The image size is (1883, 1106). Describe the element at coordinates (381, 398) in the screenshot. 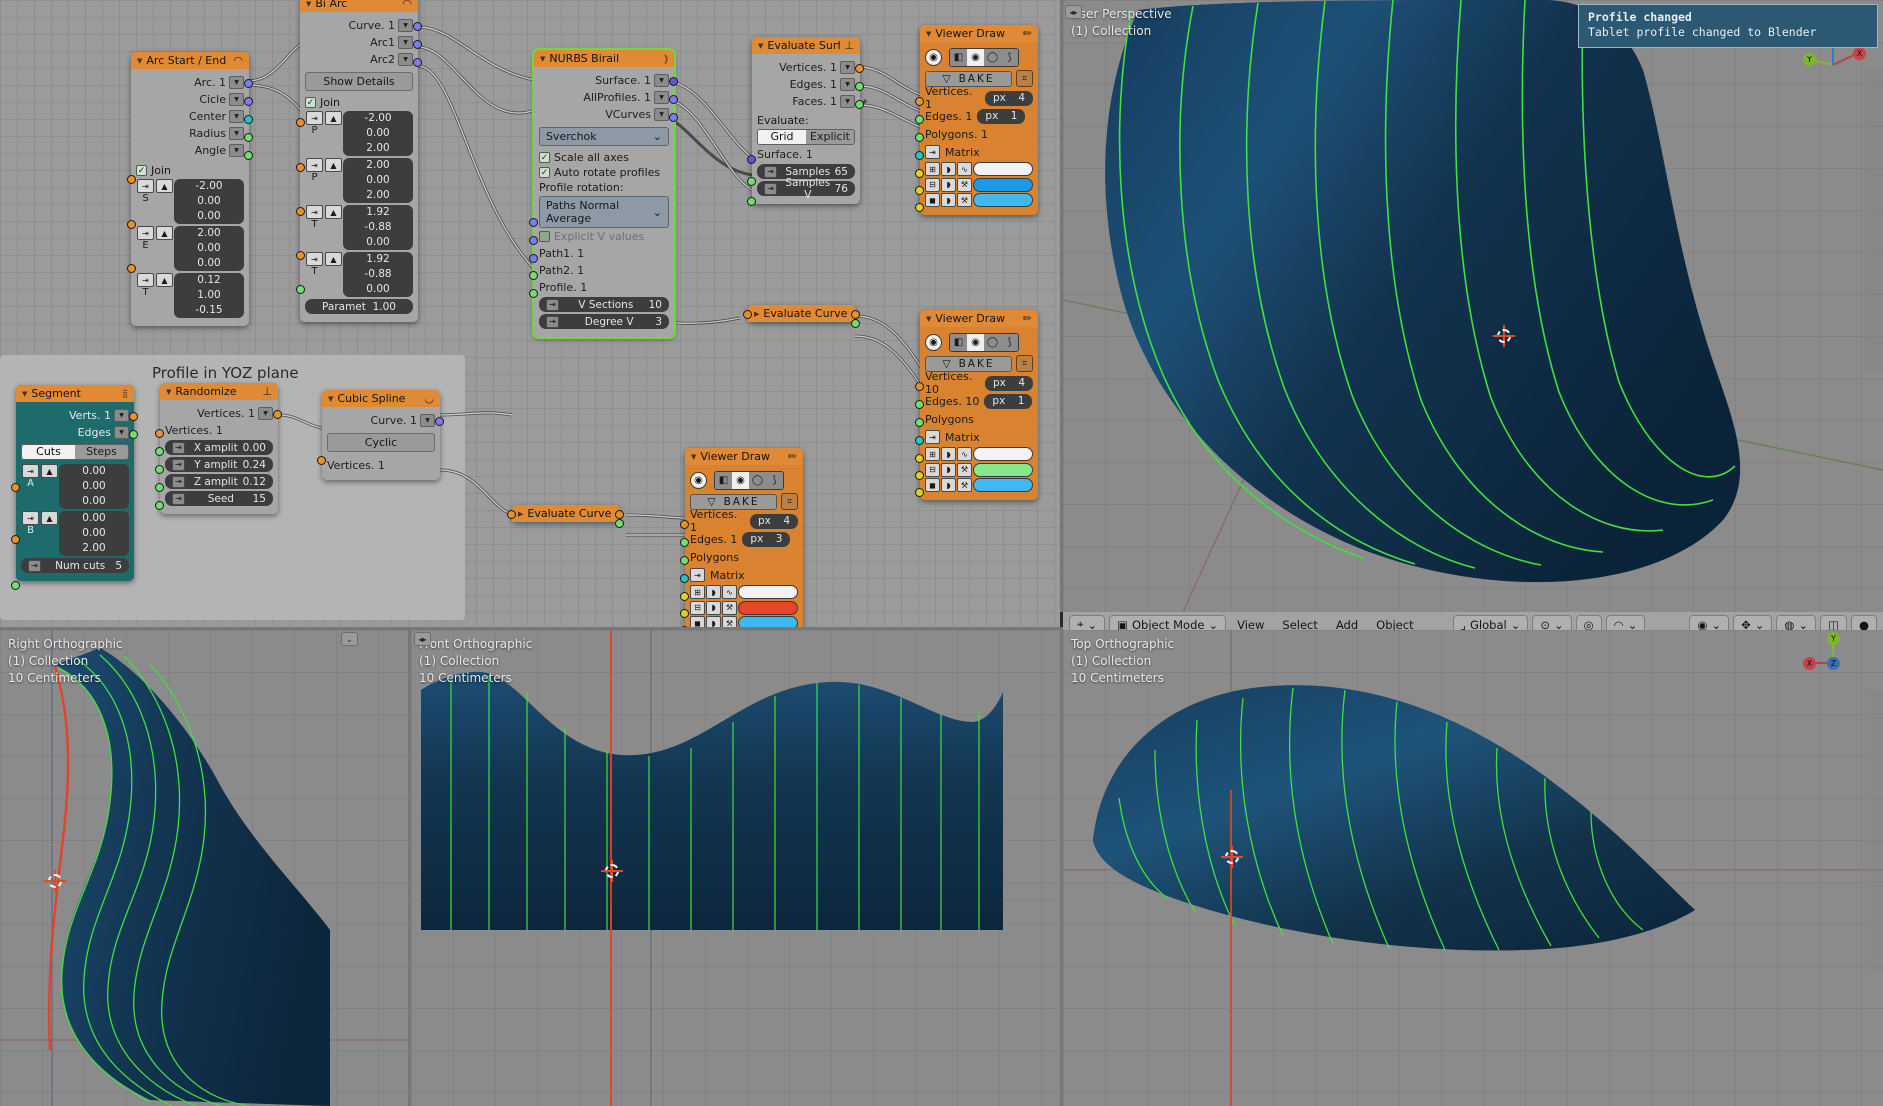

I see `node-header: ▼ Cubic Spline ◡` at that location.